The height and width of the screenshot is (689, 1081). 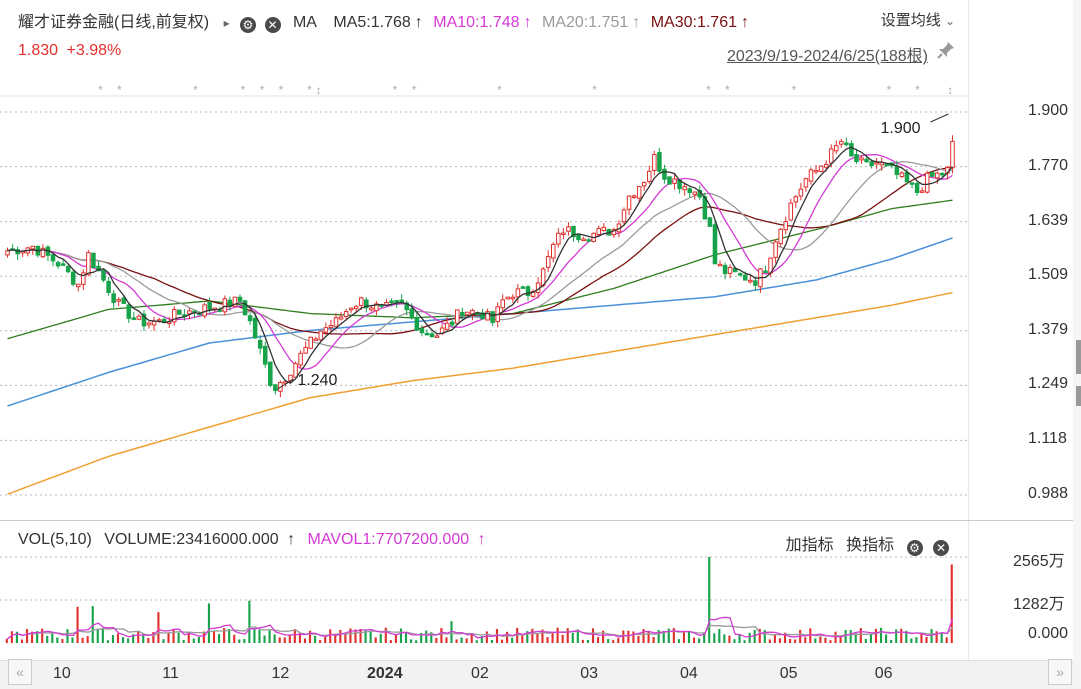 What do you see at coordinates (1048, 384) in the screenshot?
I see `price-tick-label: 1.249` at bounding box center [1048, 384].